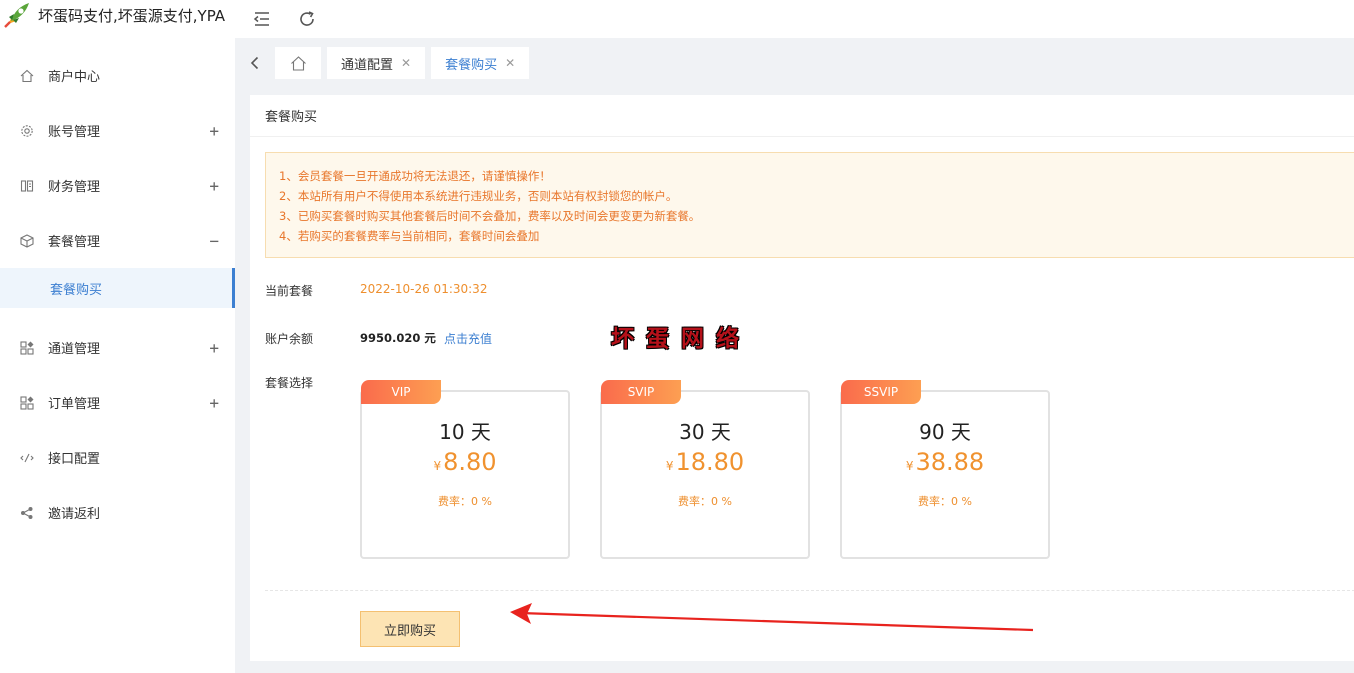  I want to click on notice-line: 1、会员套餐一旦开通成功将无法退还，请谨慎操作！, so click(415, 176).